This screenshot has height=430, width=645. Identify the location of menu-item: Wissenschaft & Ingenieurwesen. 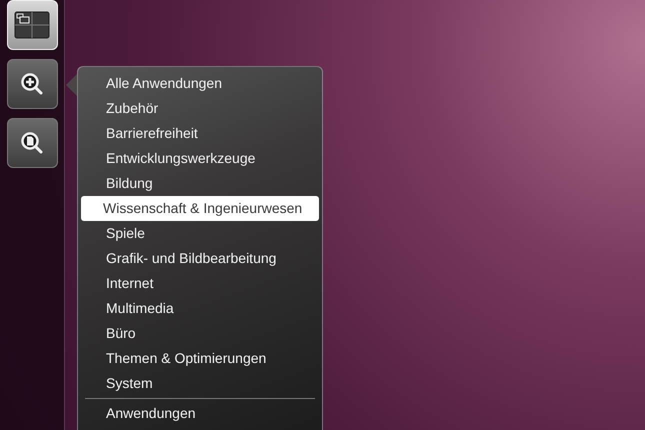
(200, 208).